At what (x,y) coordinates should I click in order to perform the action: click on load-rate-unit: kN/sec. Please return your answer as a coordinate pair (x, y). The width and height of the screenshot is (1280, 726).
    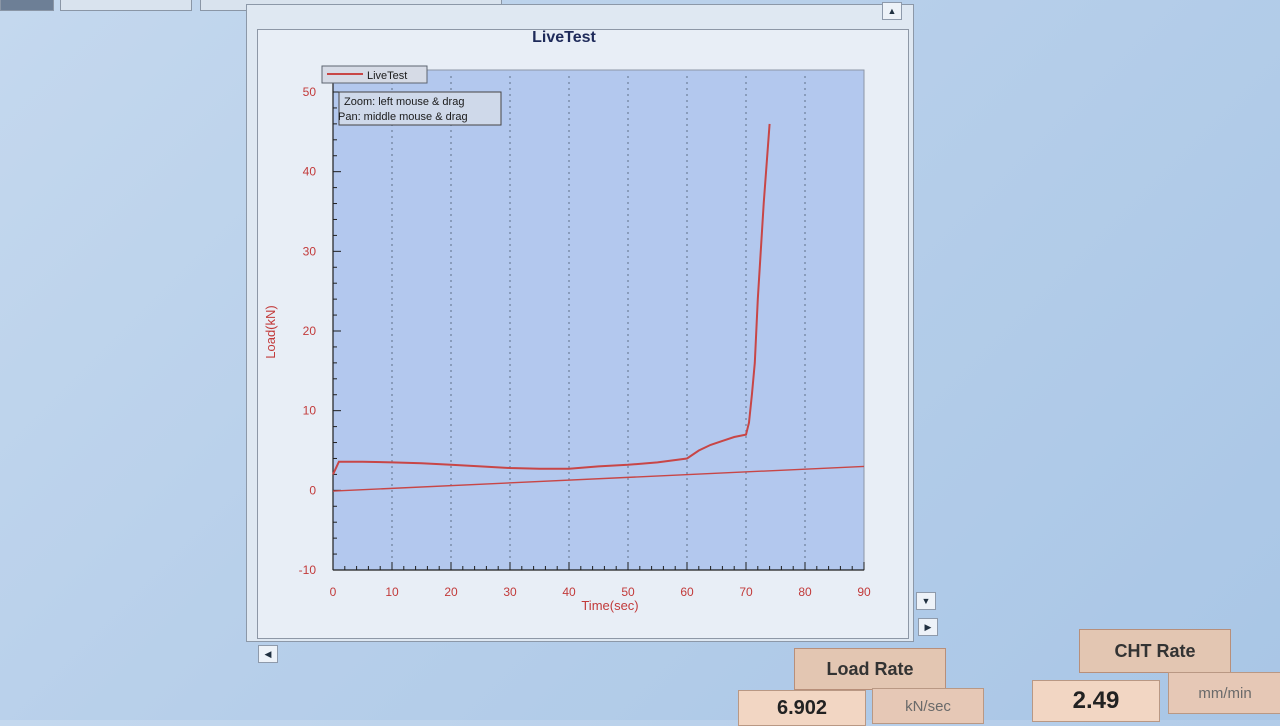
    Looking at the image, I should click on (928, 706).